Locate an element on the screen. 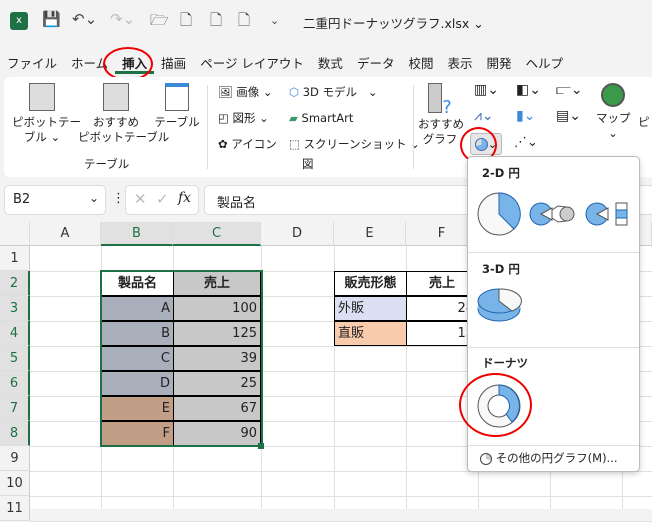 This screenshot has height=522, width=652. globe-icon is located at coordinates (613, 95).